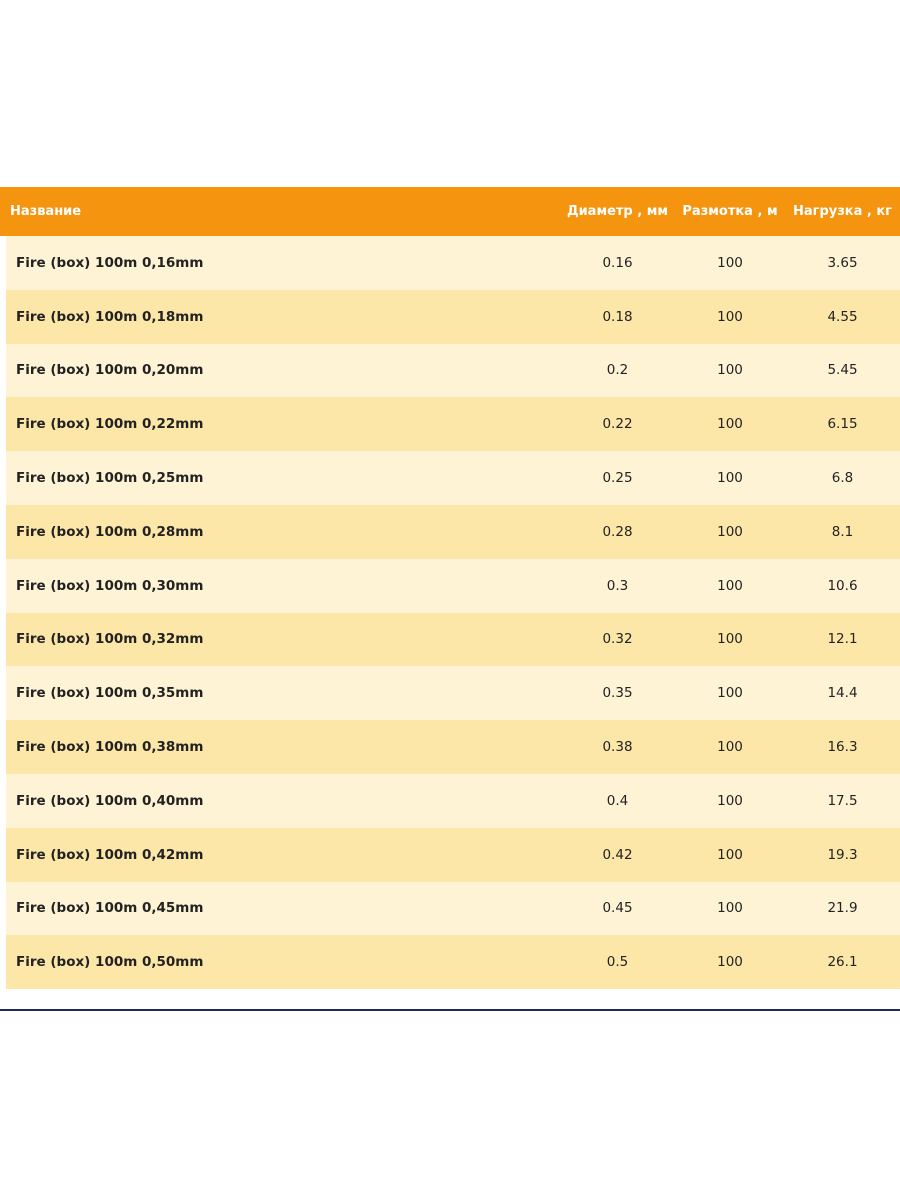 The height and width of the screenshot is (1200, 900). Describe the element at coordinates (730, 211) in the screenshot. I see `header-spool: Размотка , м` at that location.